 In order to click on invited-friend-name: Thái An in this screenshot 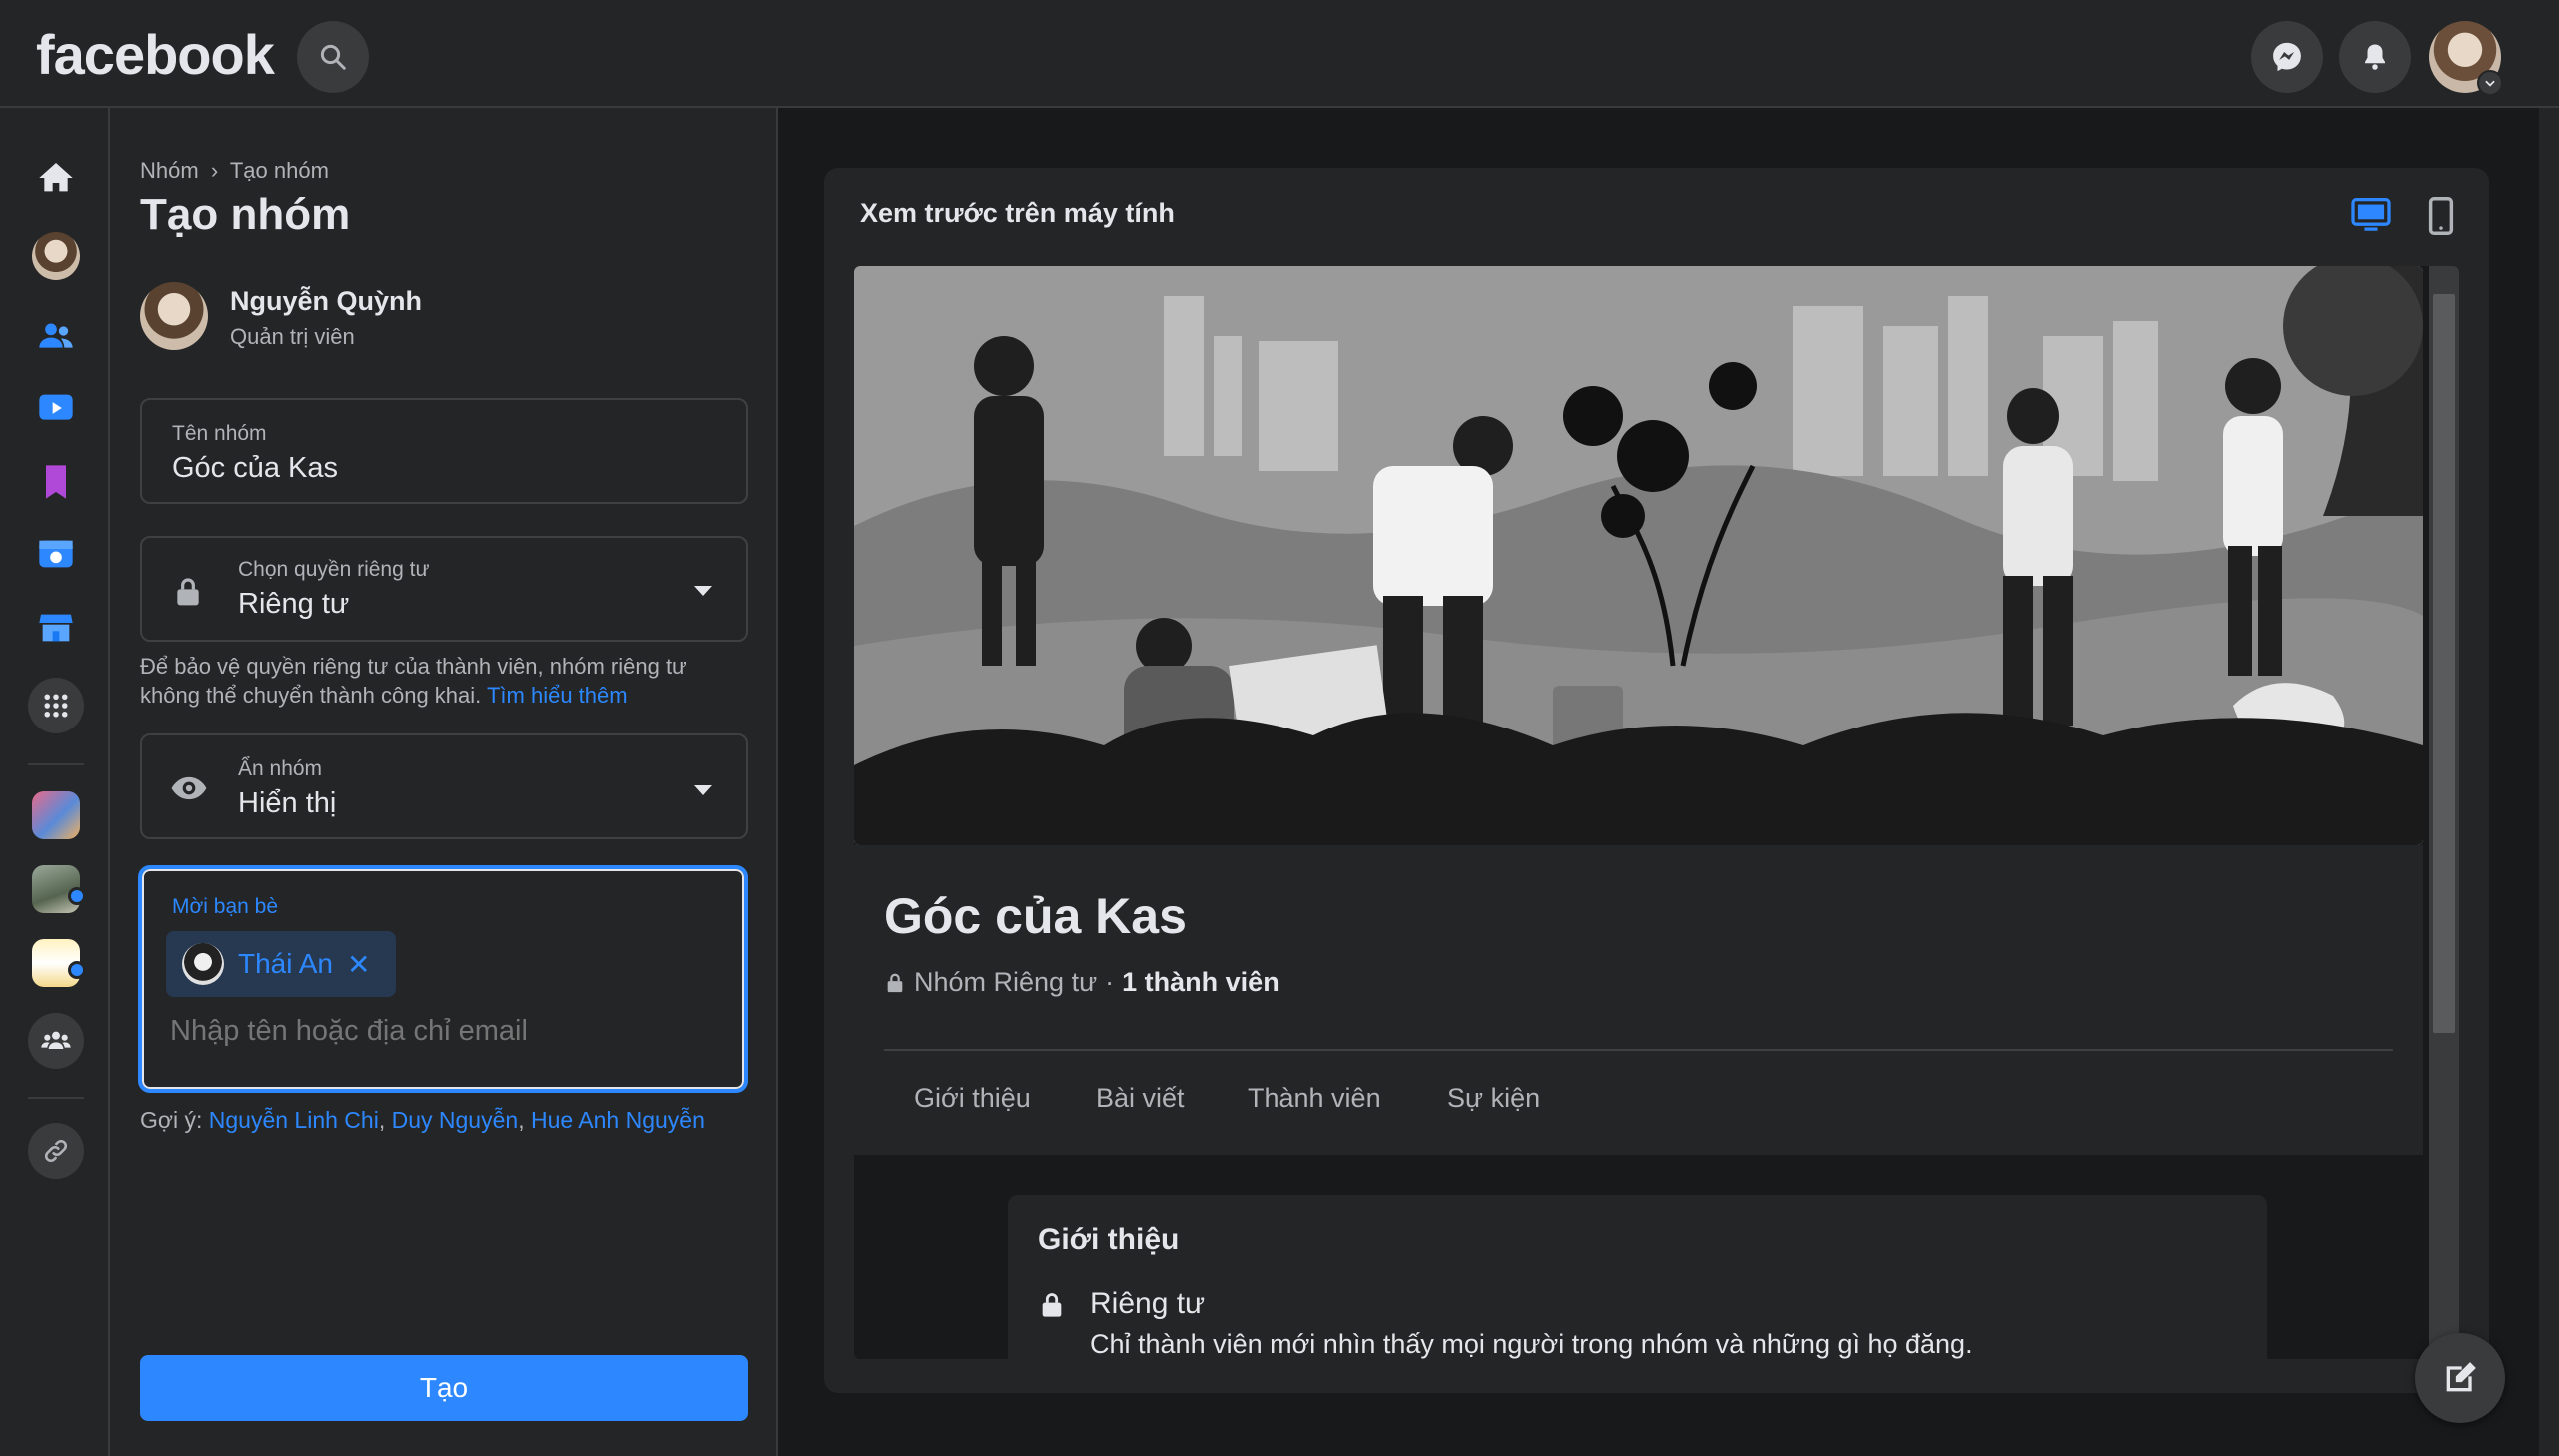, I will do `click(285, 964)`.